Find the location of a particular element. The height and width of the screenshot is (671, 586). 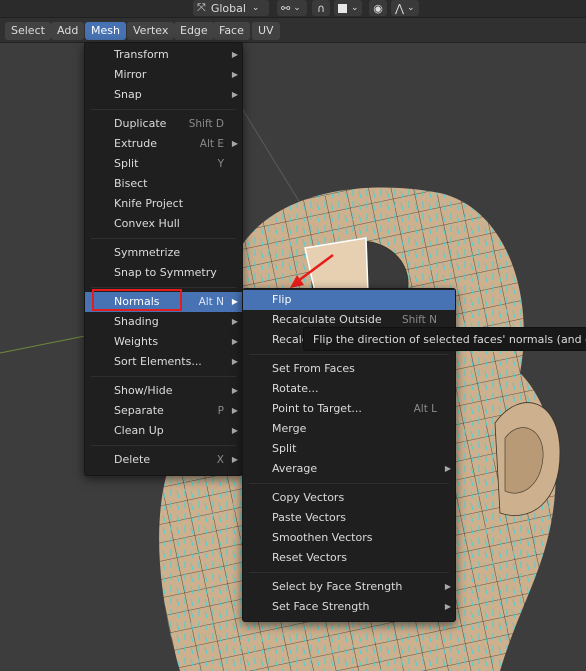

menu-item-label: Mirror is located at coordinates (130, 74).